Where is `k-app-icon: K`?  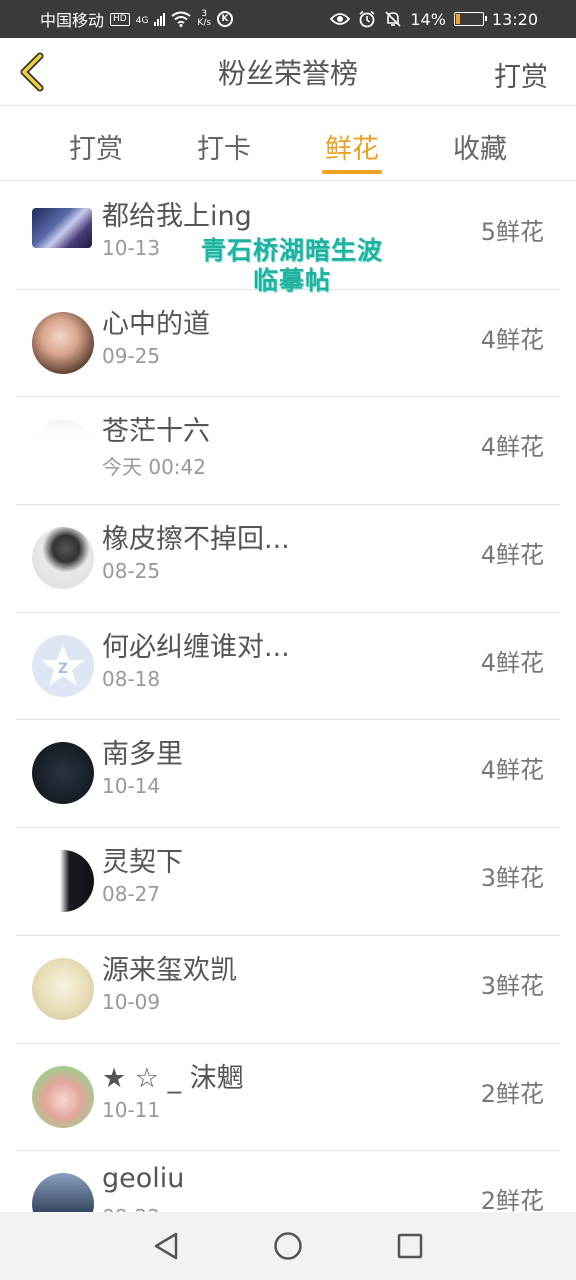 k-app-icon: K is located at coordinates (225, 19).